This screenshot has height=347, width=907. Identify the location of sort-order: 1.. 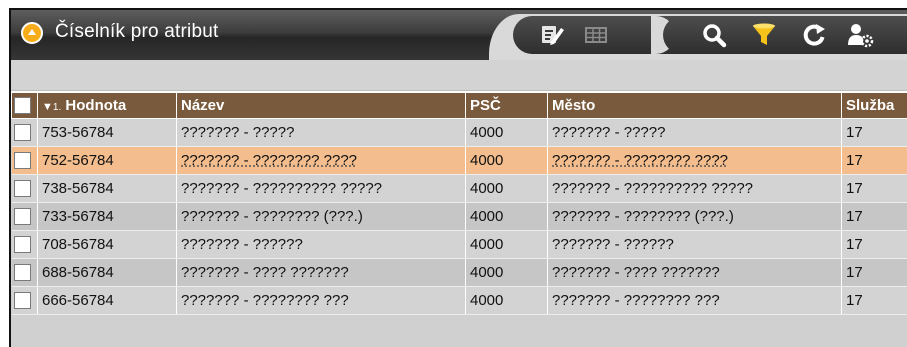
(57, 107).